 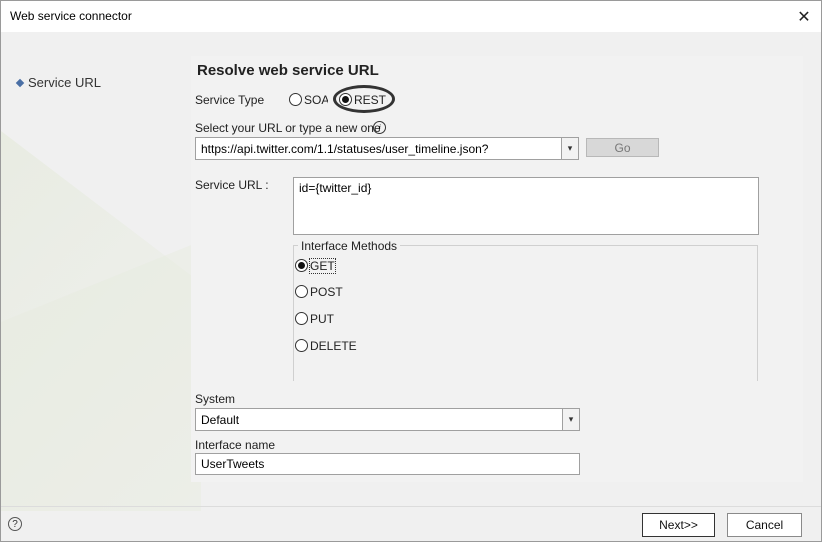 I want to click on delete-radio, so click(x=301, y=345).